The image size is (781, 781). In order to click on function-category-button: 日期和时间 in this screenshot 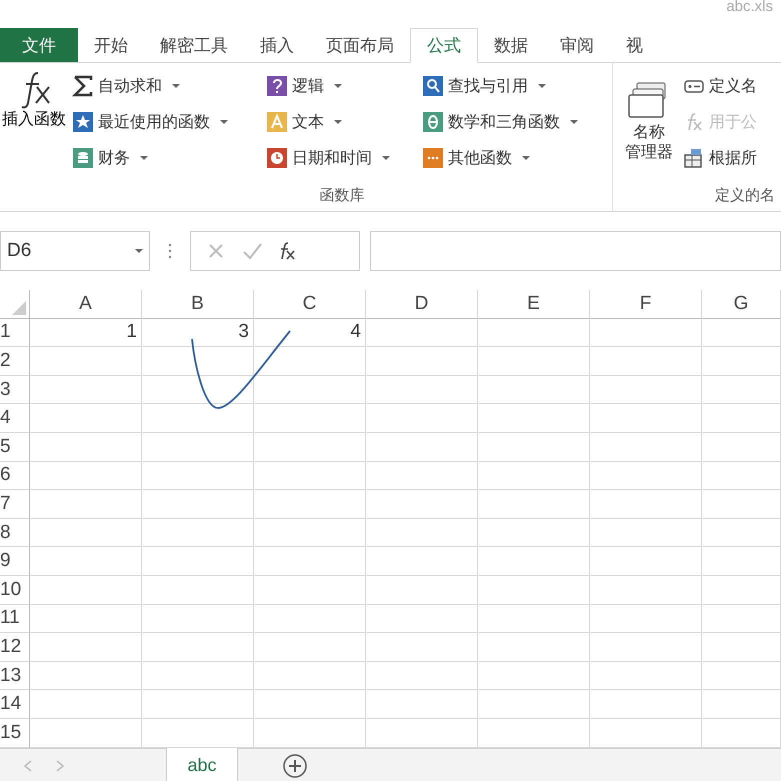, I will do `click(337, 158)`.